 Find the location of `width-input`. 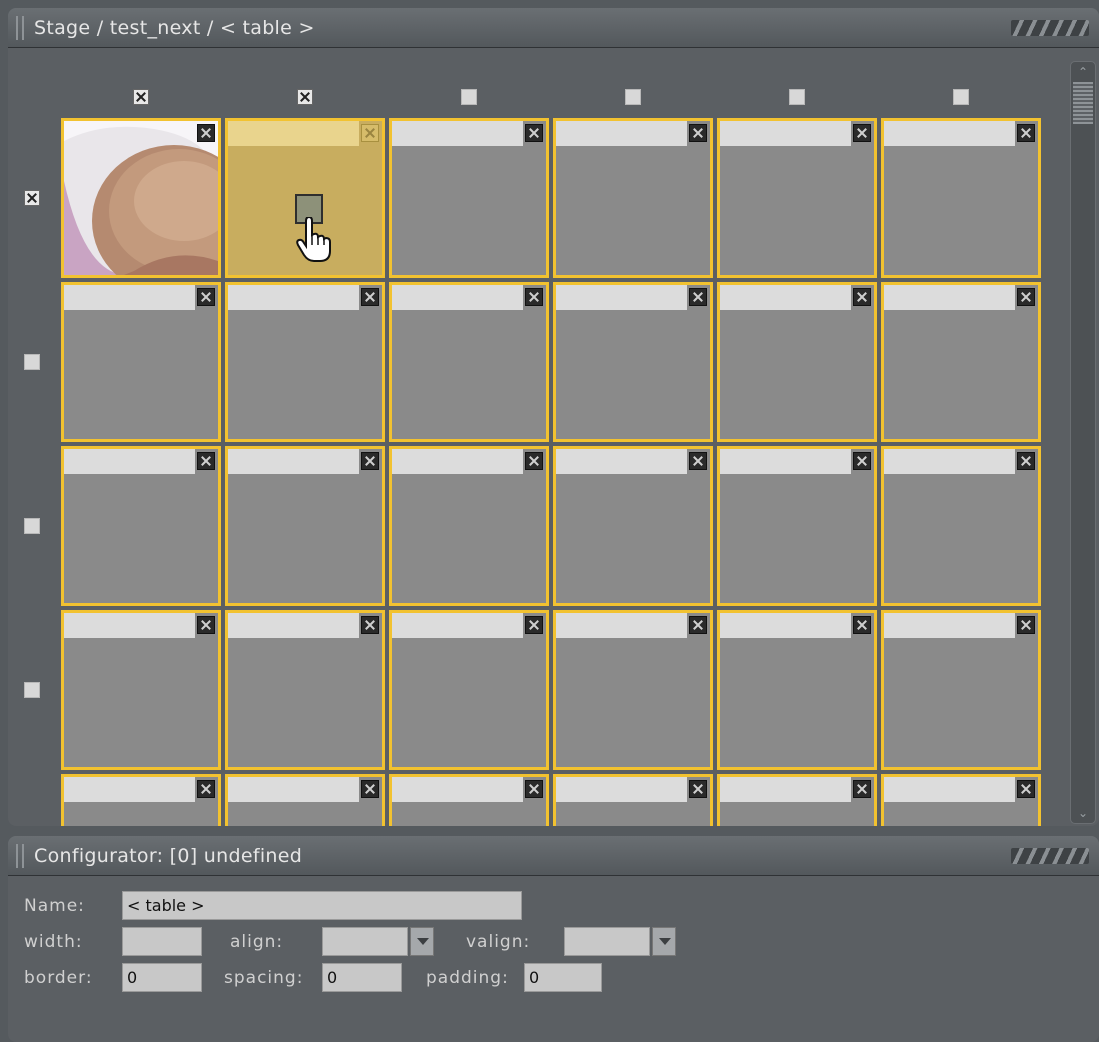

width-input is located at coordinates (162, 941).